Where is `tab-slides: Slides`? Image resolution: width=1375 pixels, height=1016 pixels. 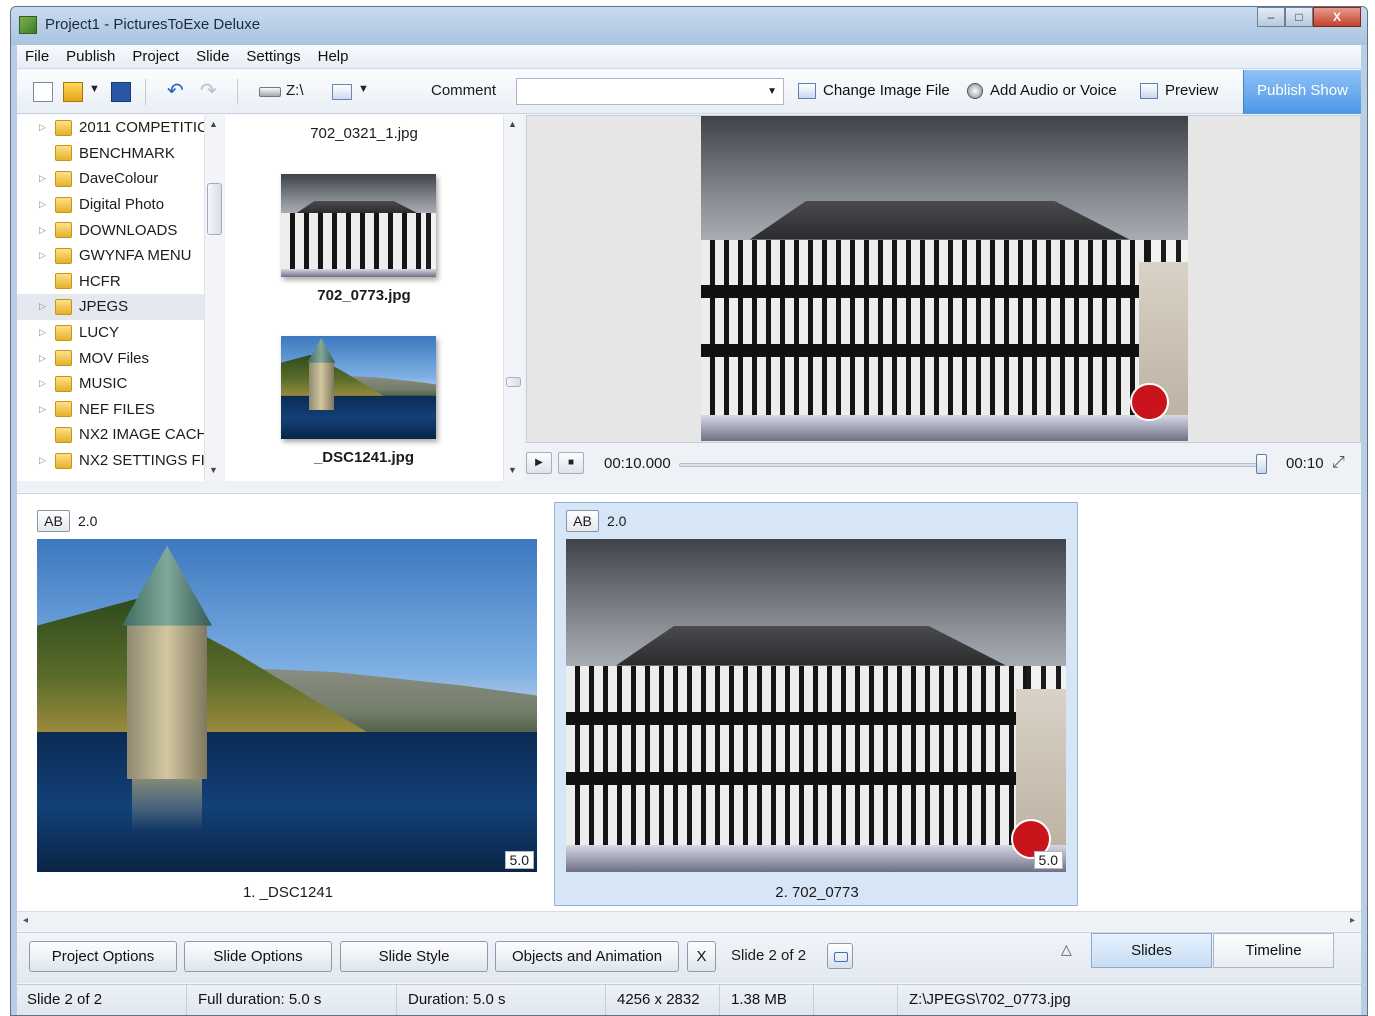 tab-slides: Slides is located at coordinates (1151, 950).